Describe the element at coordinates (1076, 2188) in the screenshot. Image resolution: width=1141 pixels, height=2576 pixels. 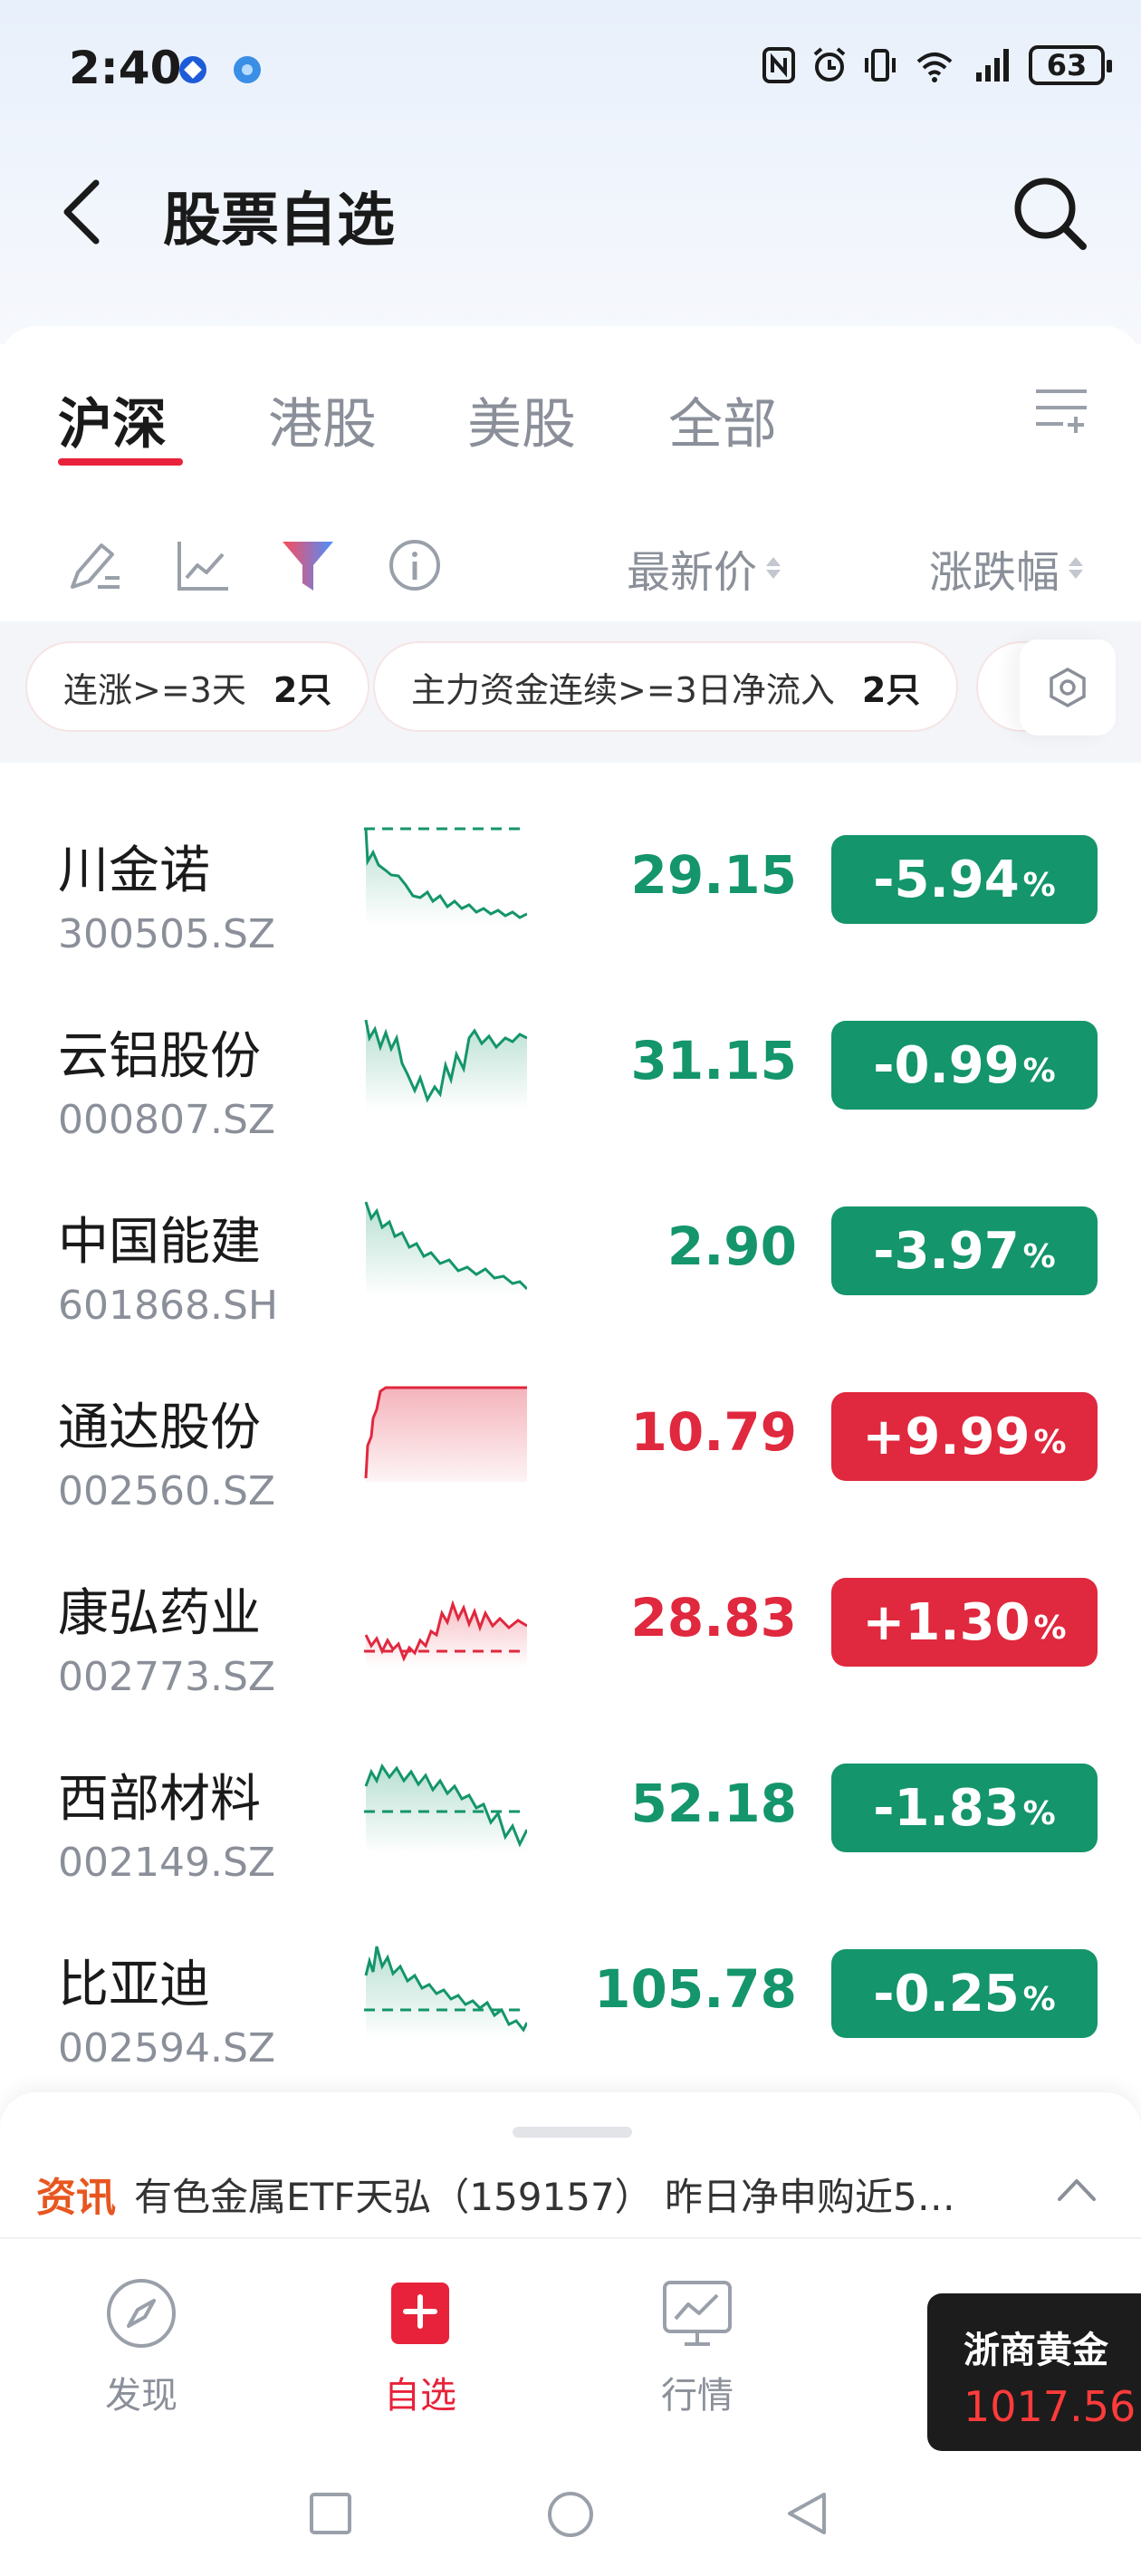
I see `chevron-up-icon` at that location.